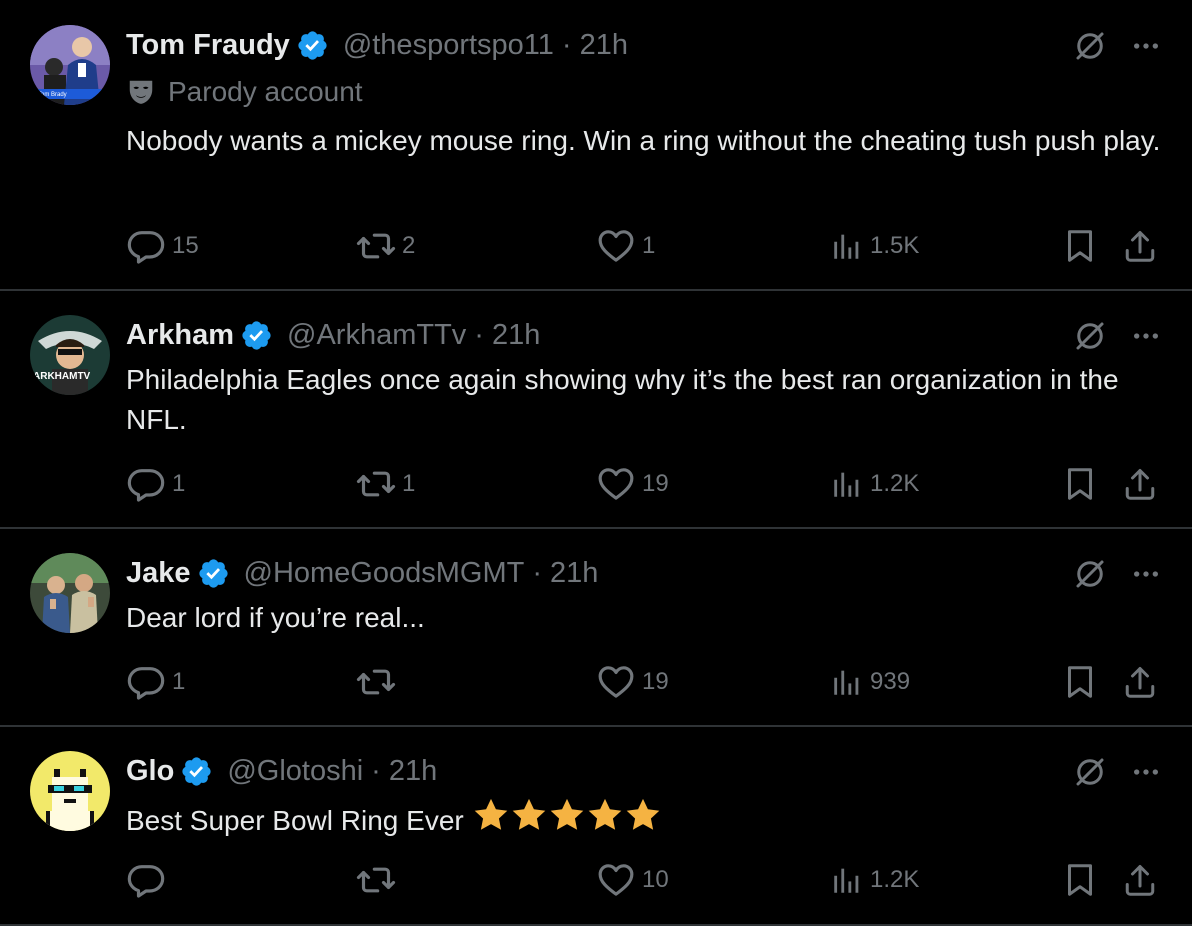 Image resolution: width=1192 pixels, height=926 pixels. I want to click on like-button: 1, so click(625, 246).